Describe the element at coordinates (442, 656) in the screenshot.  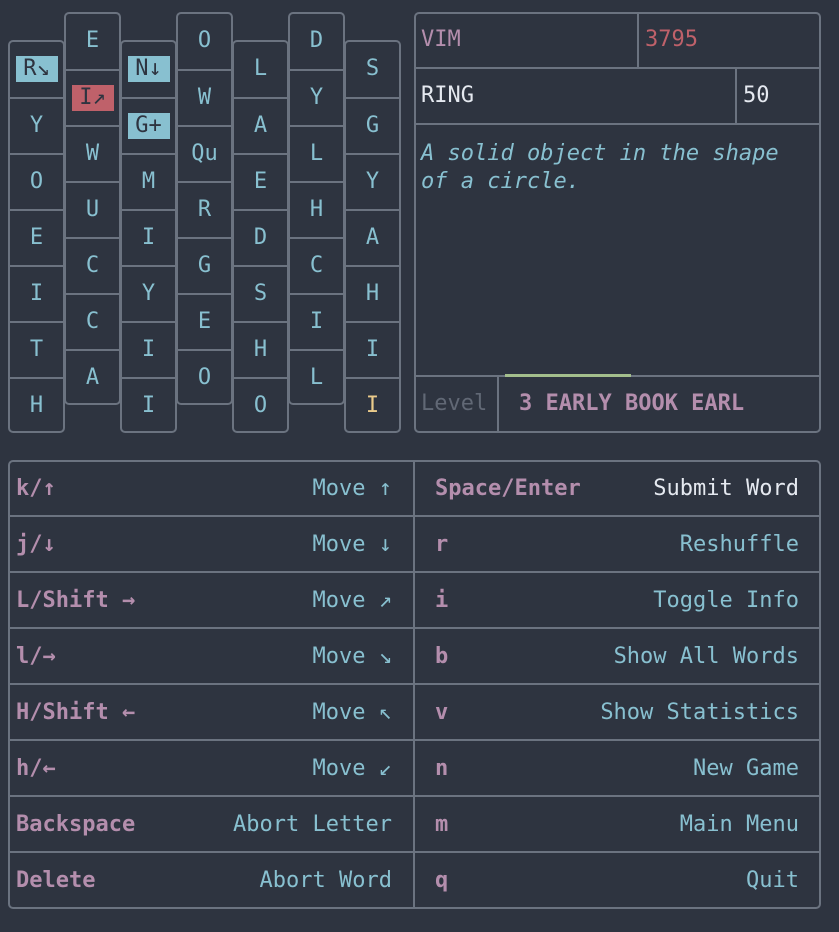
I see `key-label: b` at that location.